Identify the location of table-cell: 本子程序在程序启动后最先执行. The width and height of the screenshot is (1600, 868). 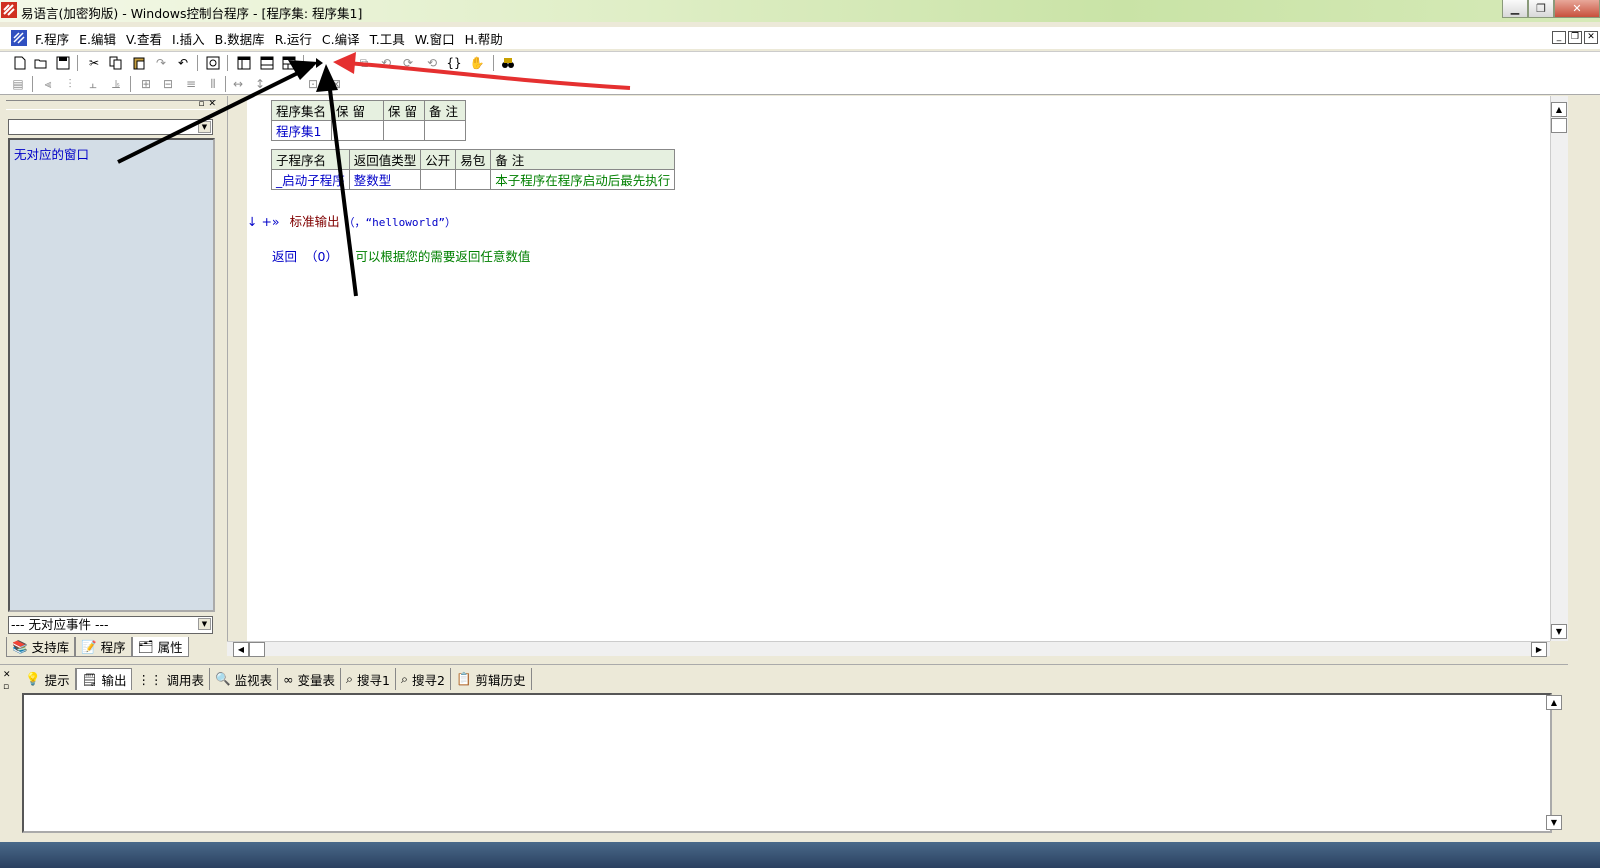
(583, 179).